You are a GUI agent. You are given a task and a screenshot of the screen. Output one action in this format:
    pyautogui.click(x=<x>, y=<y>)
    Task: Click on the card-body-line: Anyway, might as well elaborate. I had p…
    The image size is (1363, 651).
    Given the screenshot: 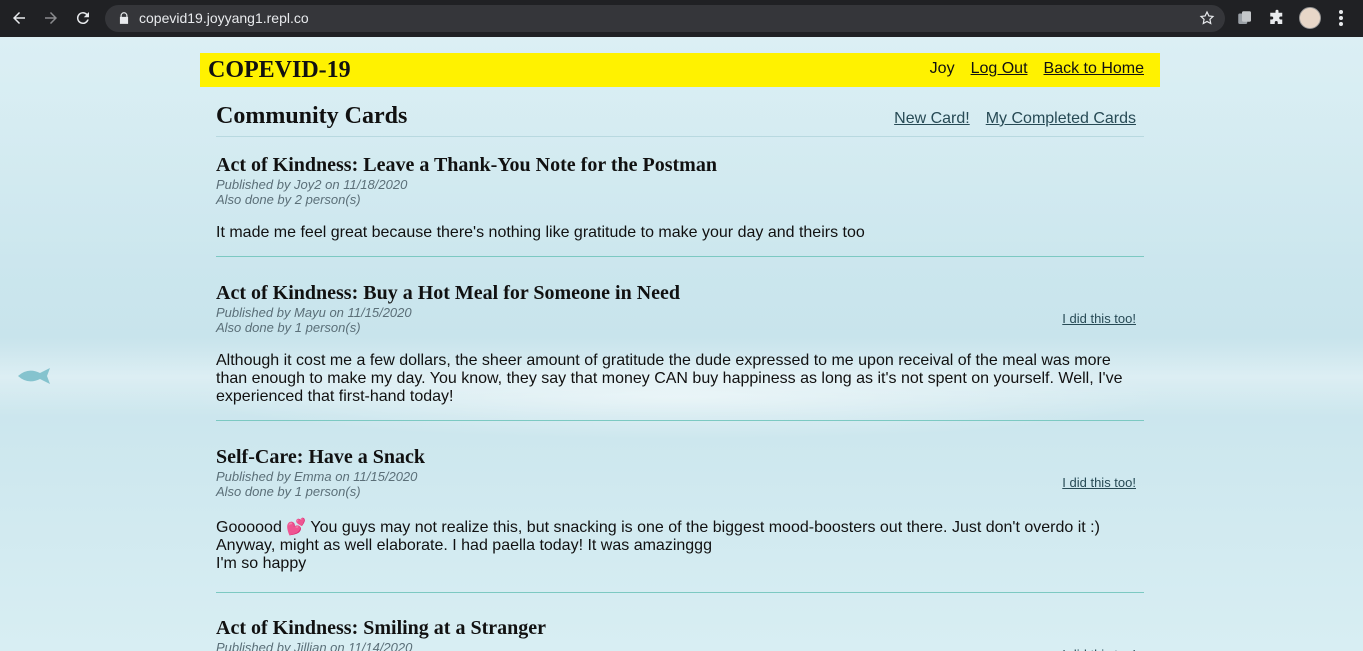 What is the action you would take?
    pyautogui.click(x=464, y=545)
    